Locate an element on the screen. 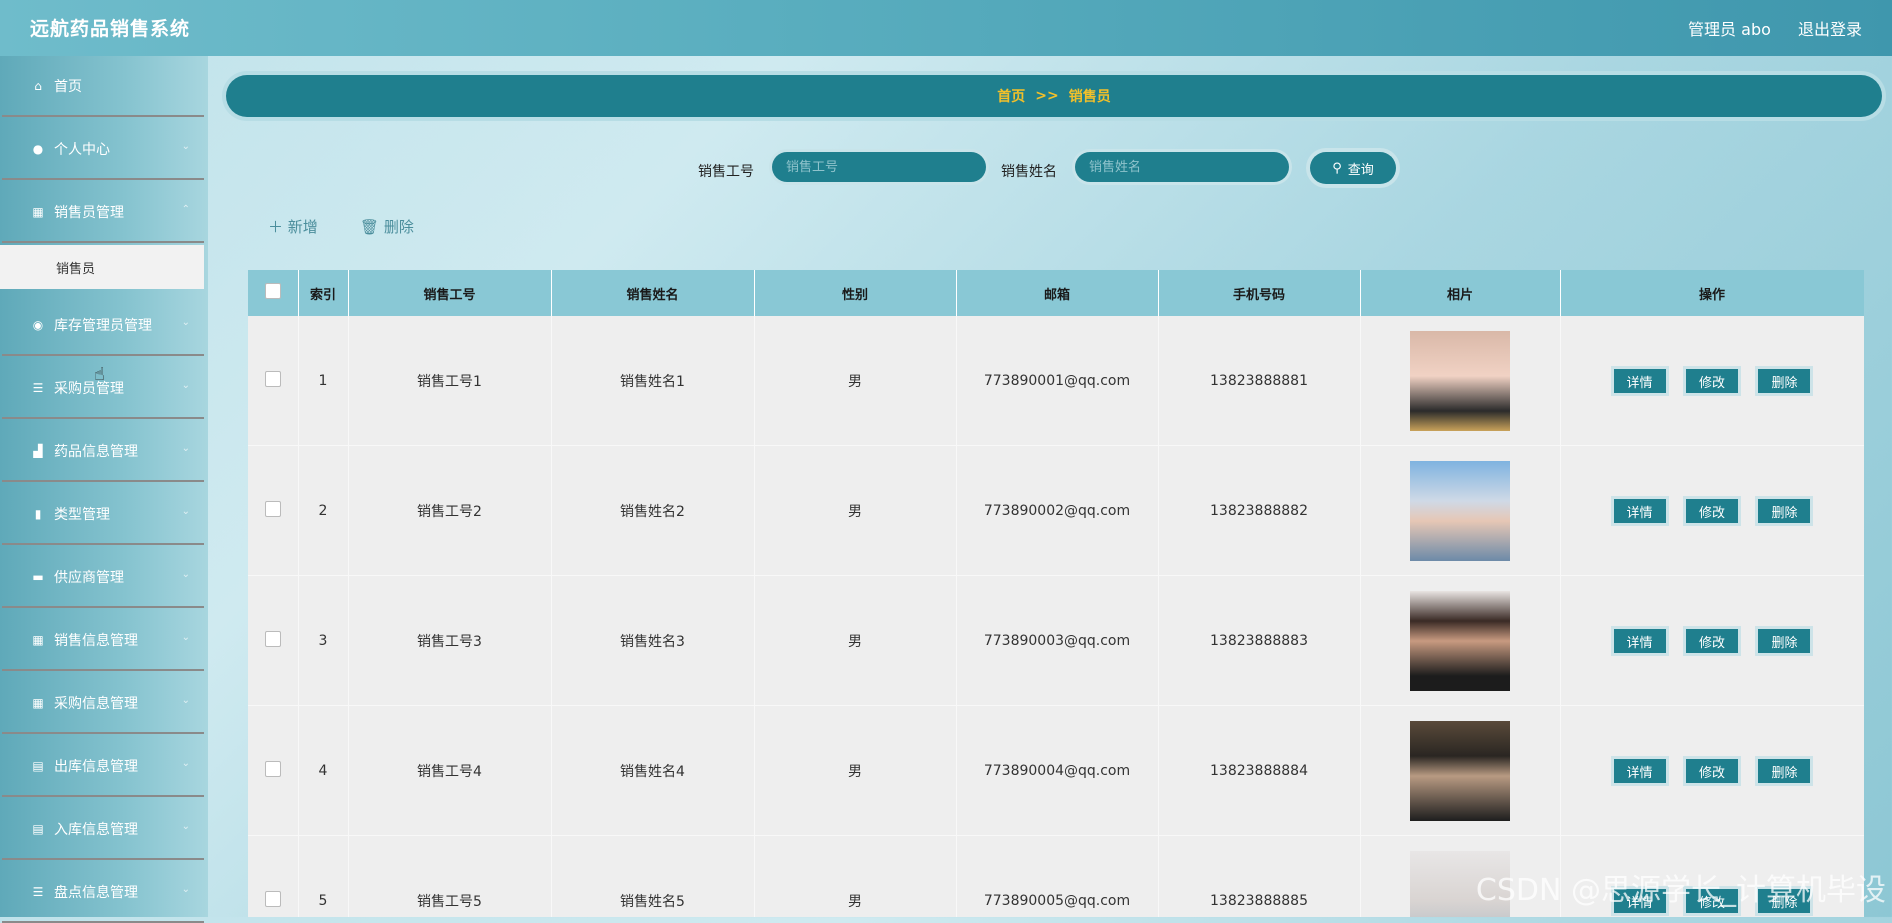 The width and height of the screenshot is (1892, 923). breadcrumb-current: 销售员 is located at coordinates (1089, 97).